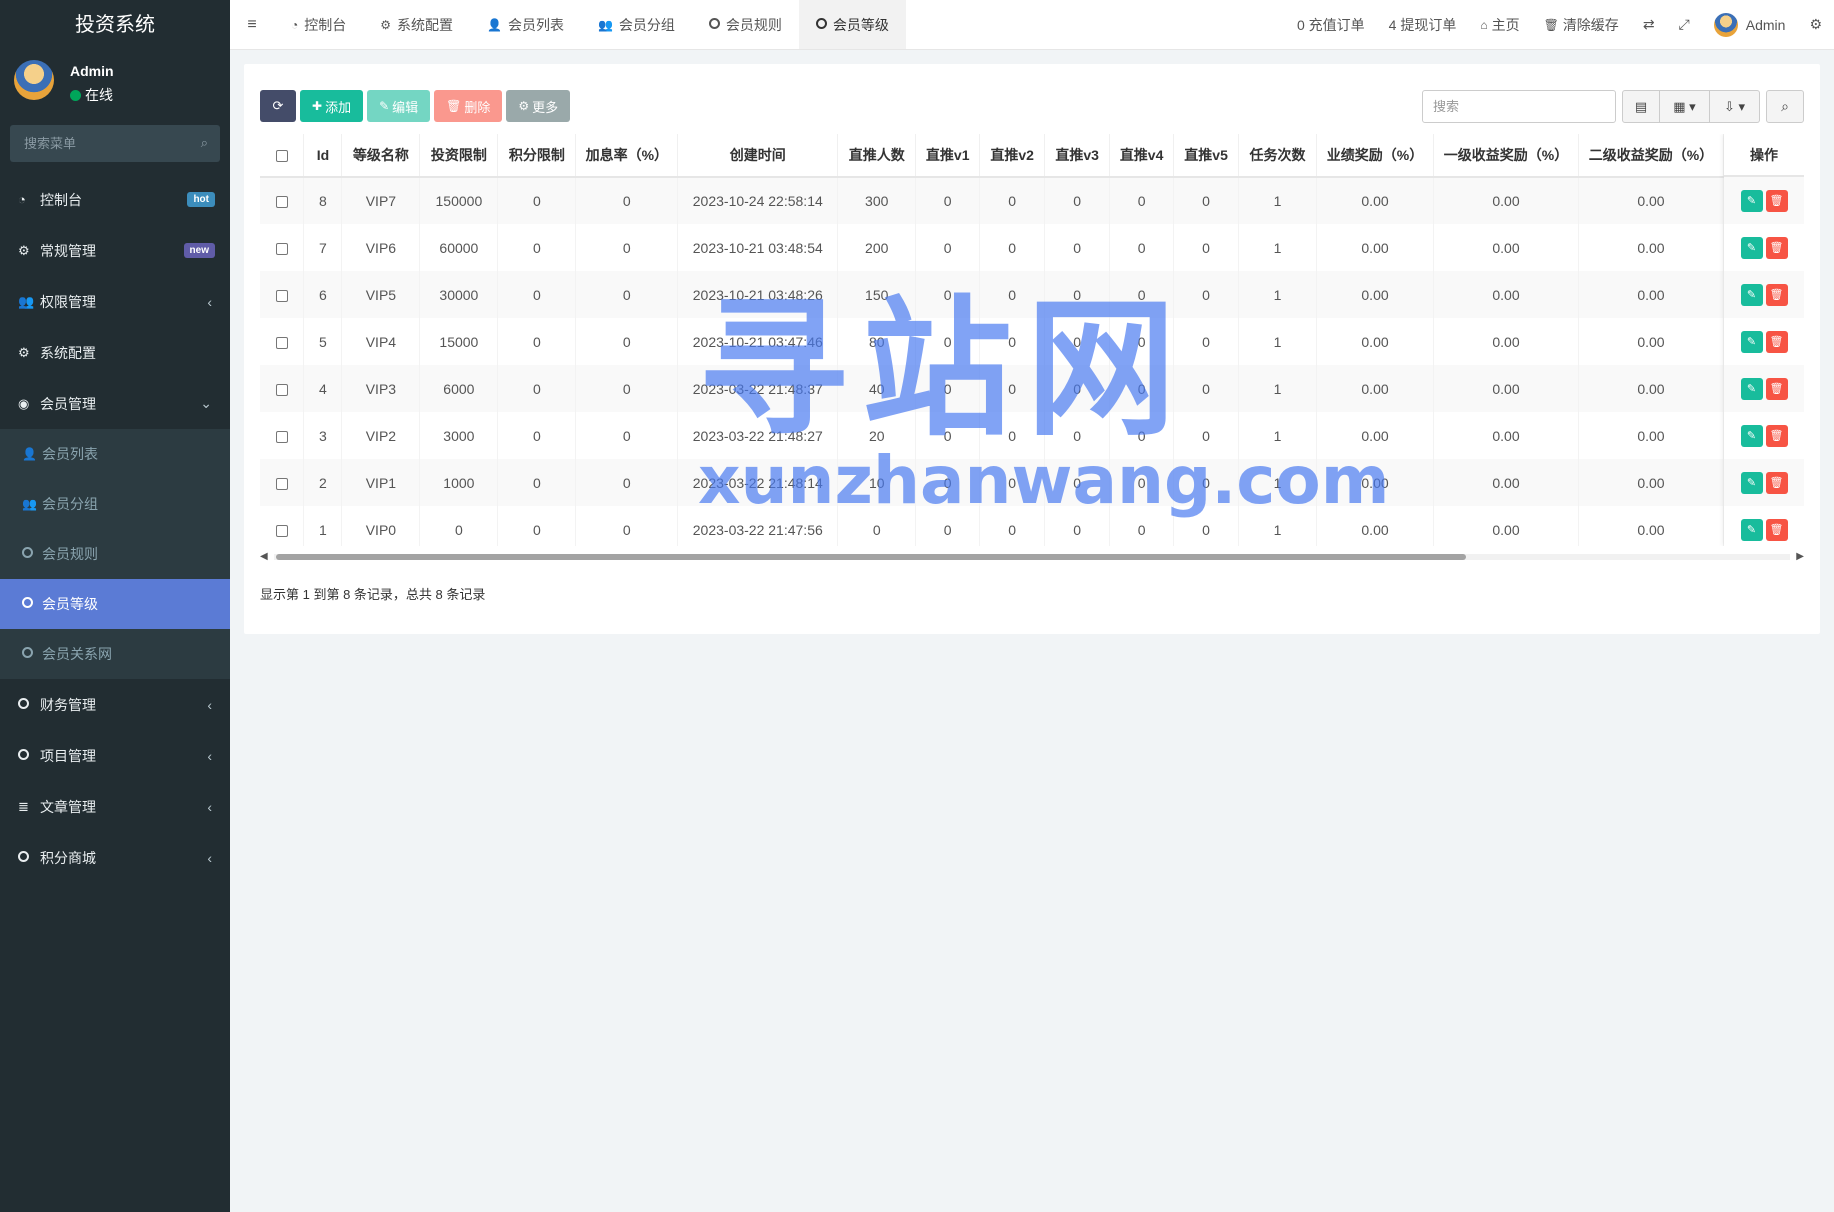 This screenshot has height=1212, width=1834. I want to click on withdraw-orders-link: 4 提现订单, so click(1423, 25).